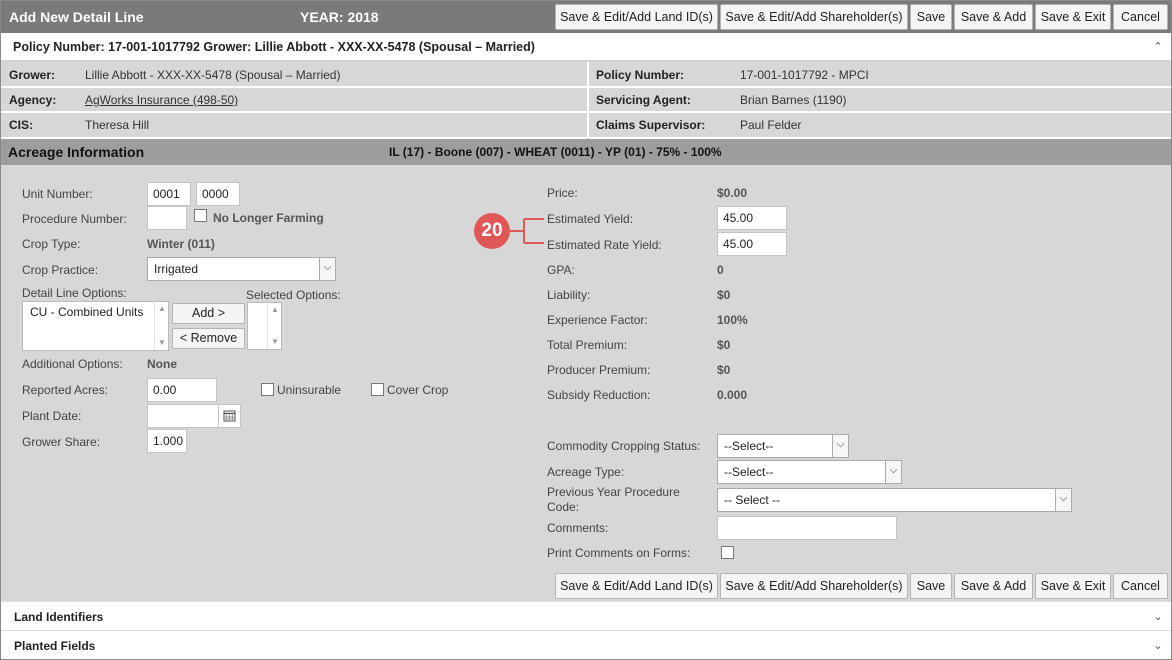 Image resolution: width=1172 pixels, height=660 pixels. What do you see at coordinates (52, 416) in the screenshot?
I see `plant-date-label: Plant Date:` at bounding box center [52, 416].